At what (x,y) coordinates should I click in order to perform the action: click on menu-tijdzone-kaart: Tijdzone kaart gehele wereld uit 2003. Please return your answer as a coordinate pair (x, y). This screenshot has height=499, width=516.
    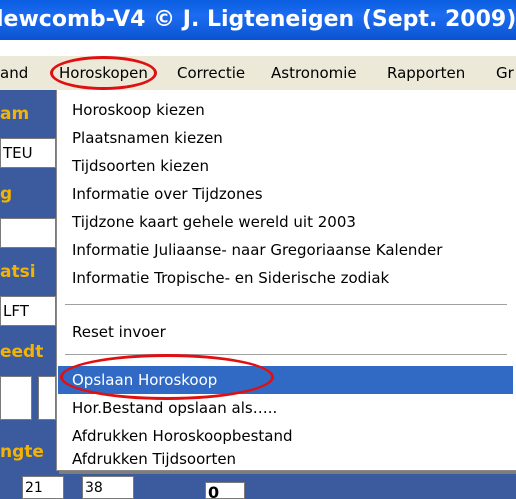
    Looking at the image, I should click on (285, 222).